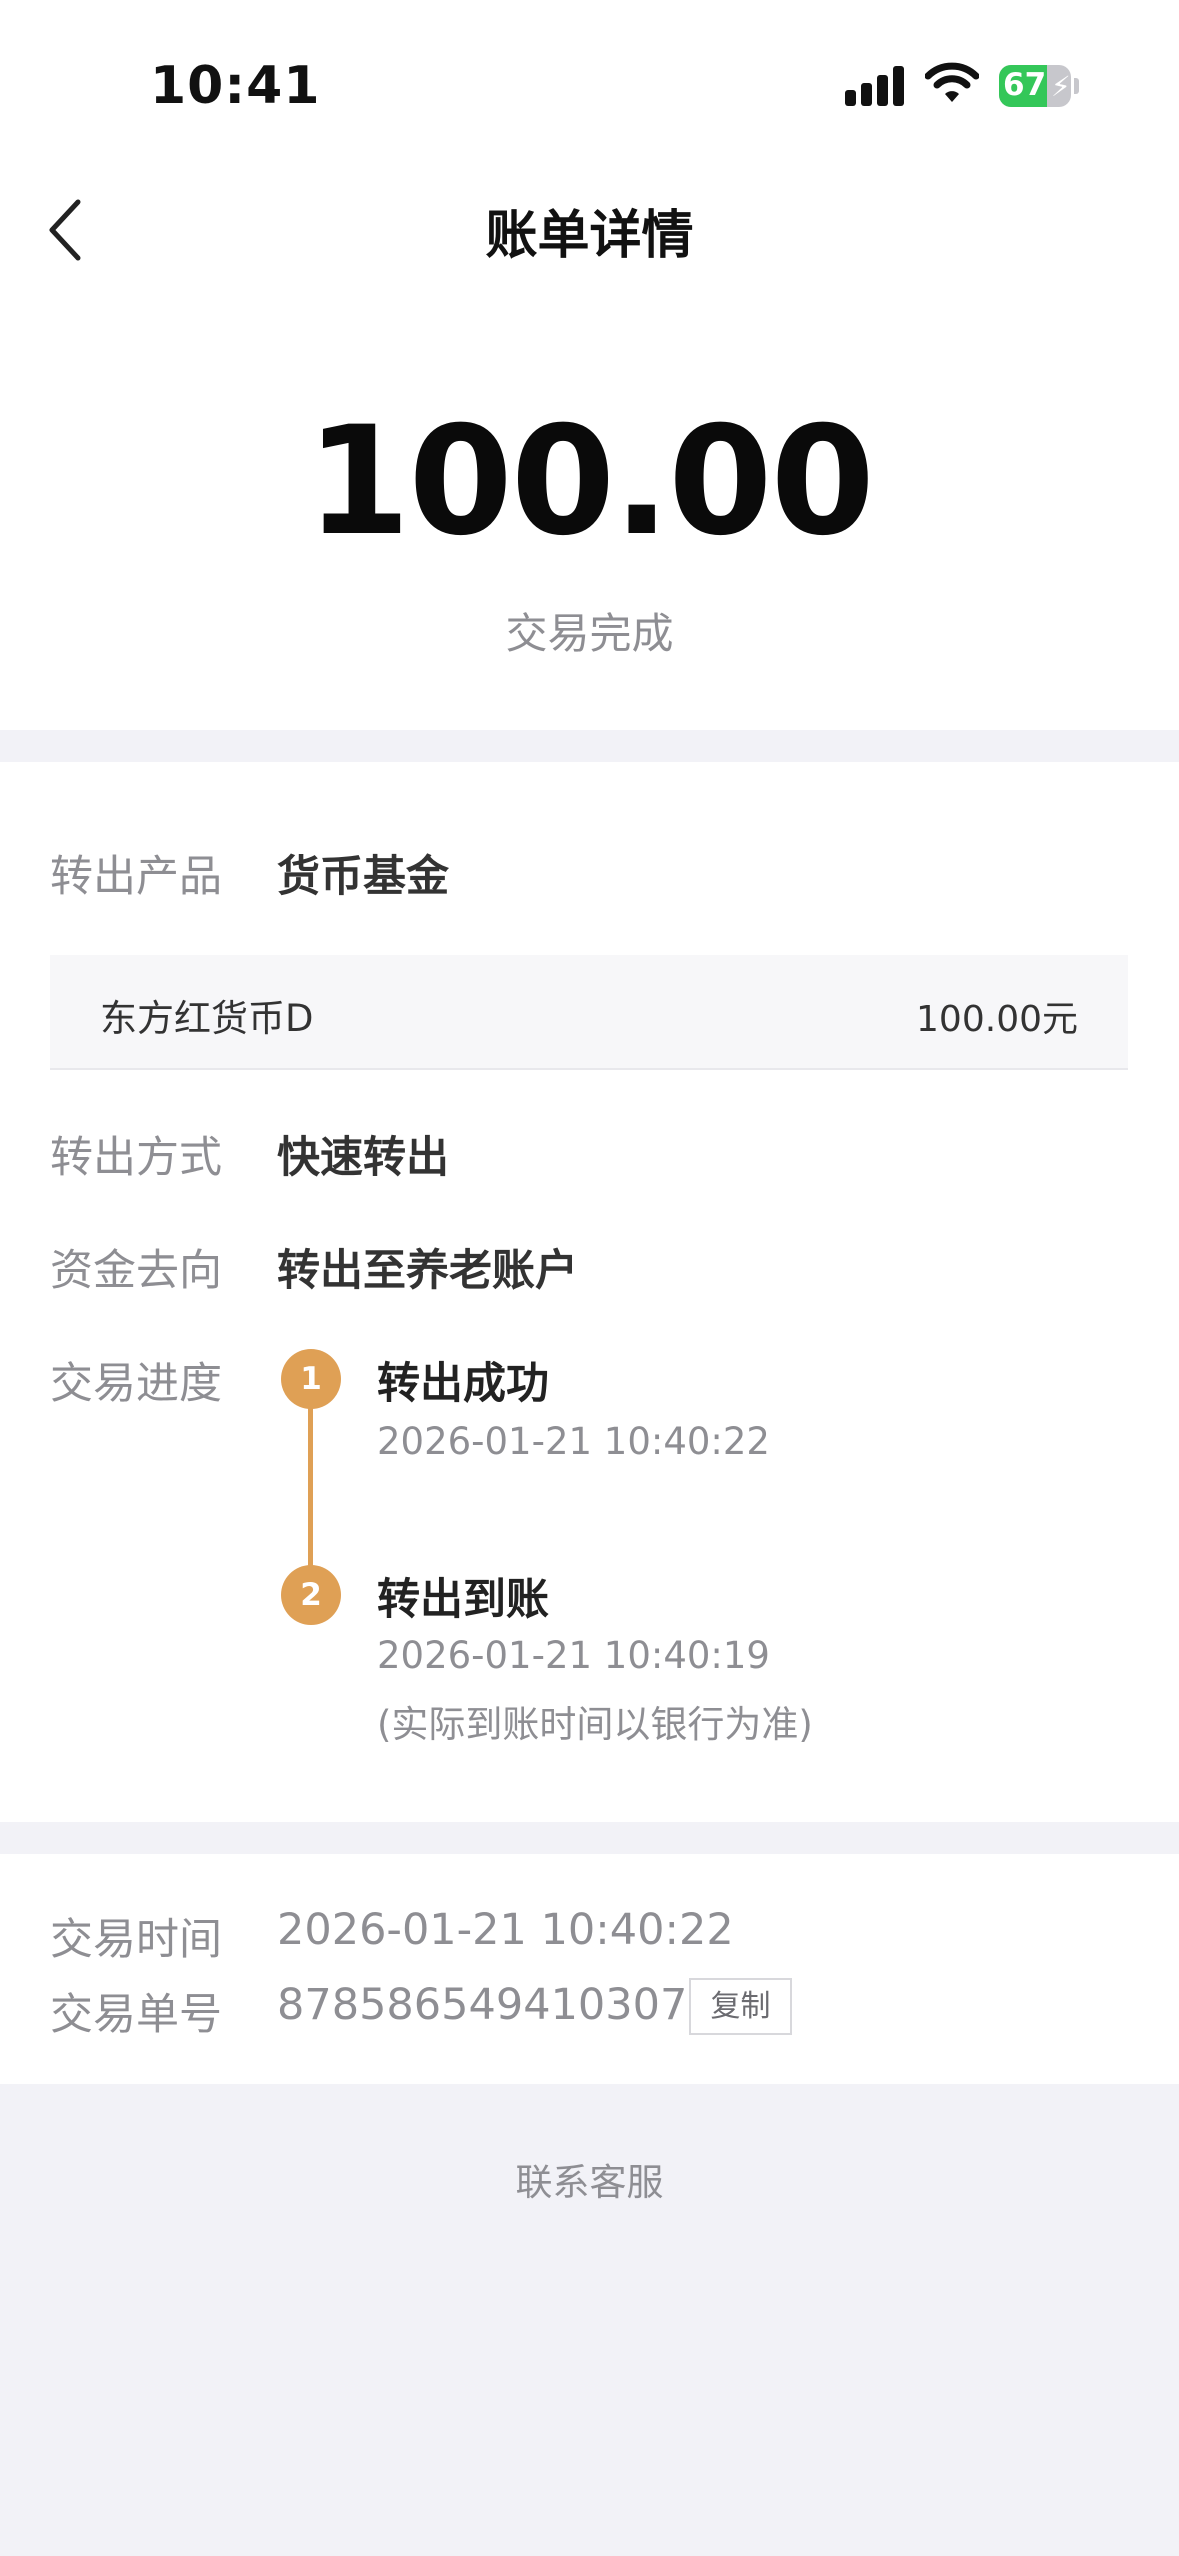 The width and height of the screenshot is (1179, 2556). Describe the element at coordinates (463, 1384) in the screenshot. I see `step-1-title: 转出成功` at that location.